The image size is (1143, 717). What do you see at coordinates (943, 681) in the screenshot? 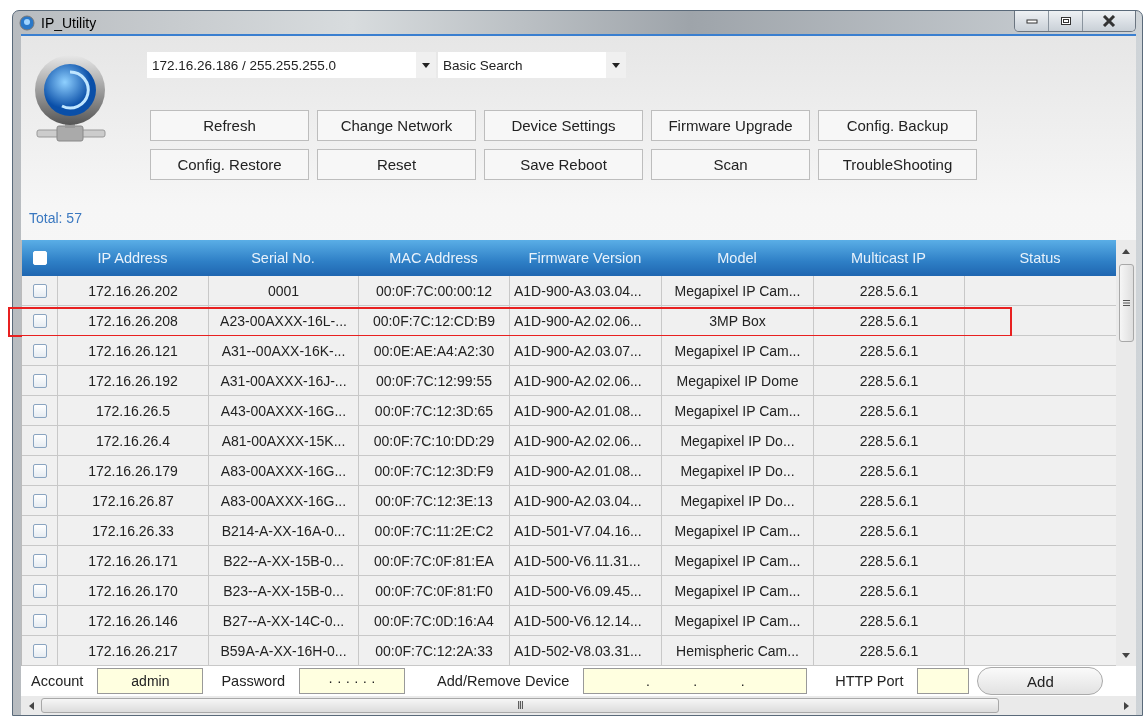
I see `http-port-field` at bounding box center [943, 681].